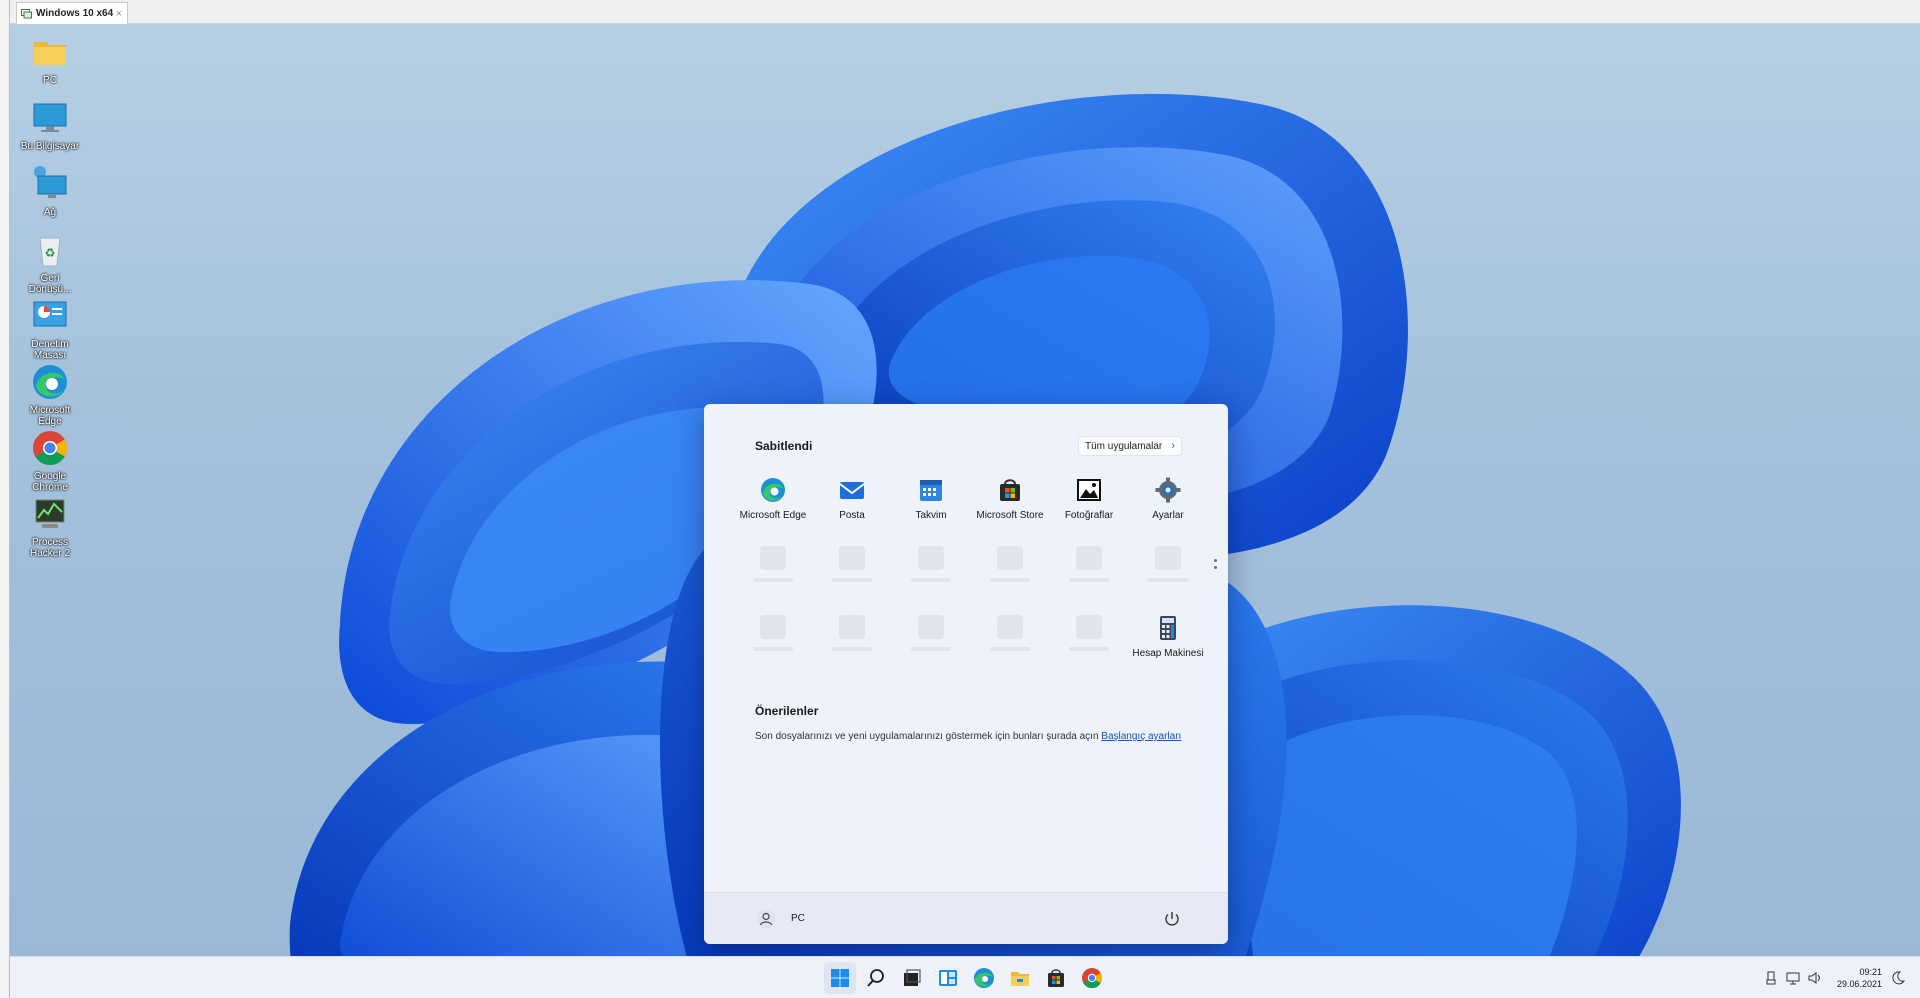 This screenshot has height=998, width=1920. What do you see at coordinates (787, 711) in the screenshot?
I see `recommended-section-title: Önerilenler` at bounding box center [787, 711].